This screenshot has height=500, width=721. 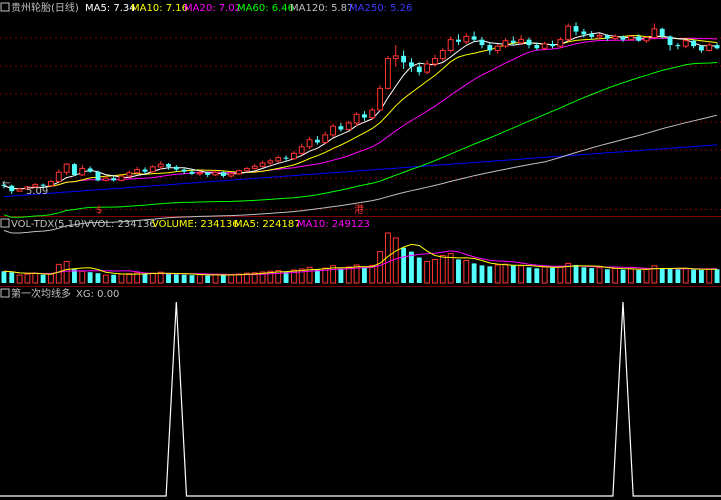 I want to click on ma10-label: MA10: 7.16, so click(x=159, y=8).